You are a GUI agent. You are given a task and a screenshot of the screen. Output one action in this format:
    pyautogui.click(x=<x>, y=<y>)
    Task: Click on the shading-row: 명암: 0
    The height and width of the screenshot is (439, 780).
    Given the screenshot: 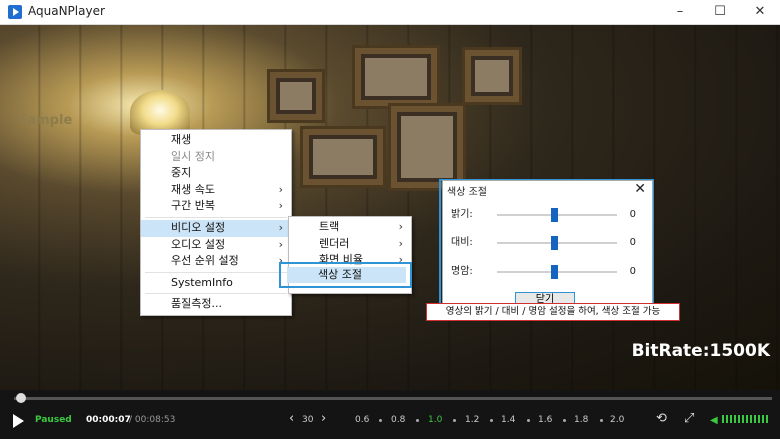 What is the action you would take?
    pyautogui.click(x=548, y=272)
    